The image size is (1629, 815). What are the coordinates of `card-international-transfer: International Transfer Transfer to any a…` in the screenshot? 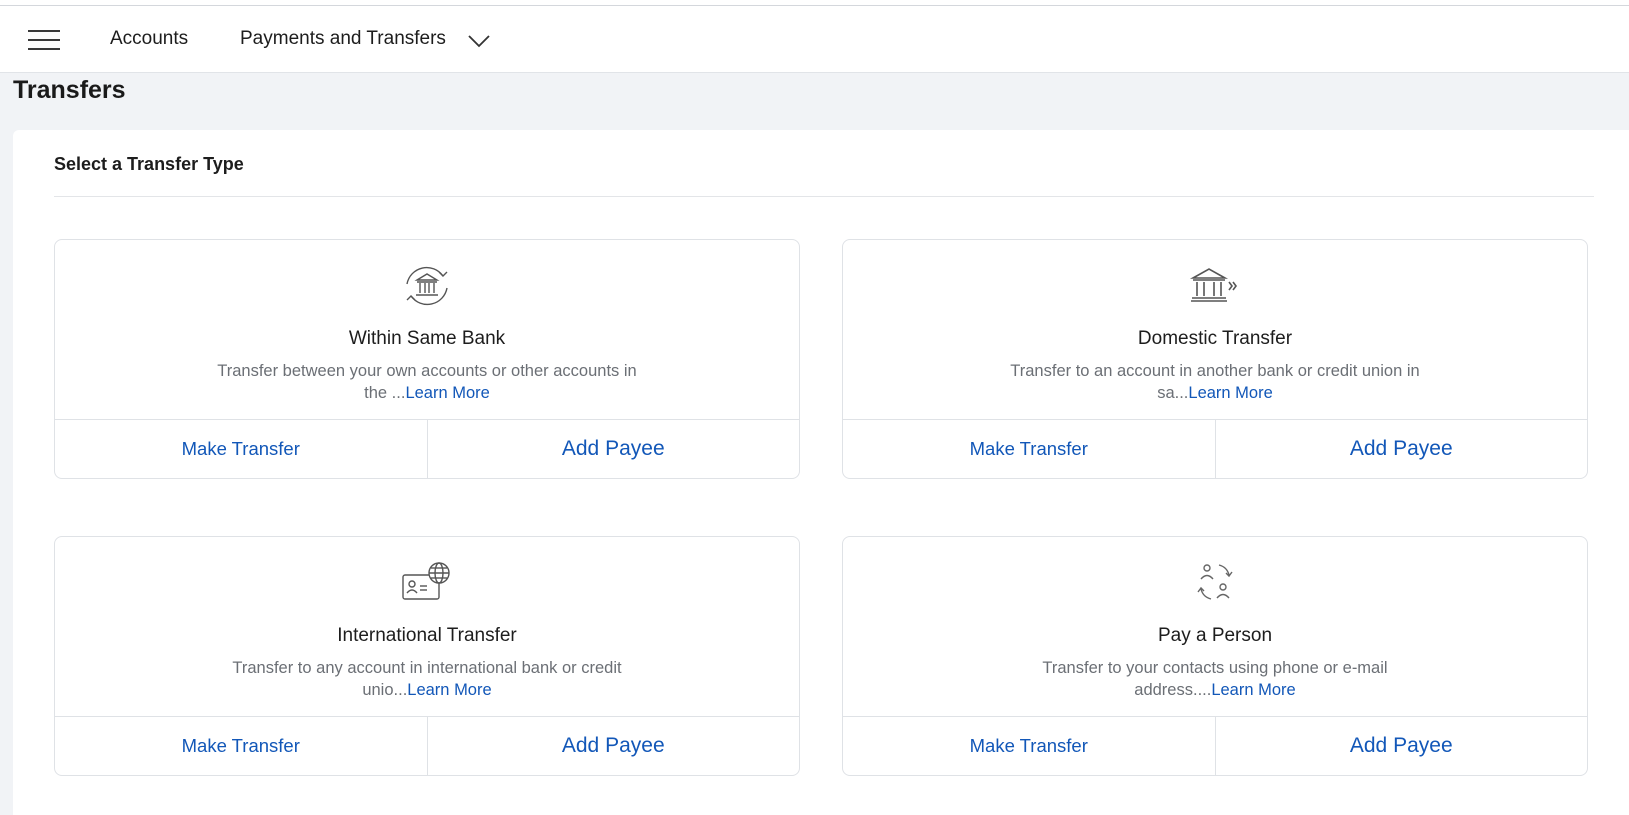 It's located at (427, 656).